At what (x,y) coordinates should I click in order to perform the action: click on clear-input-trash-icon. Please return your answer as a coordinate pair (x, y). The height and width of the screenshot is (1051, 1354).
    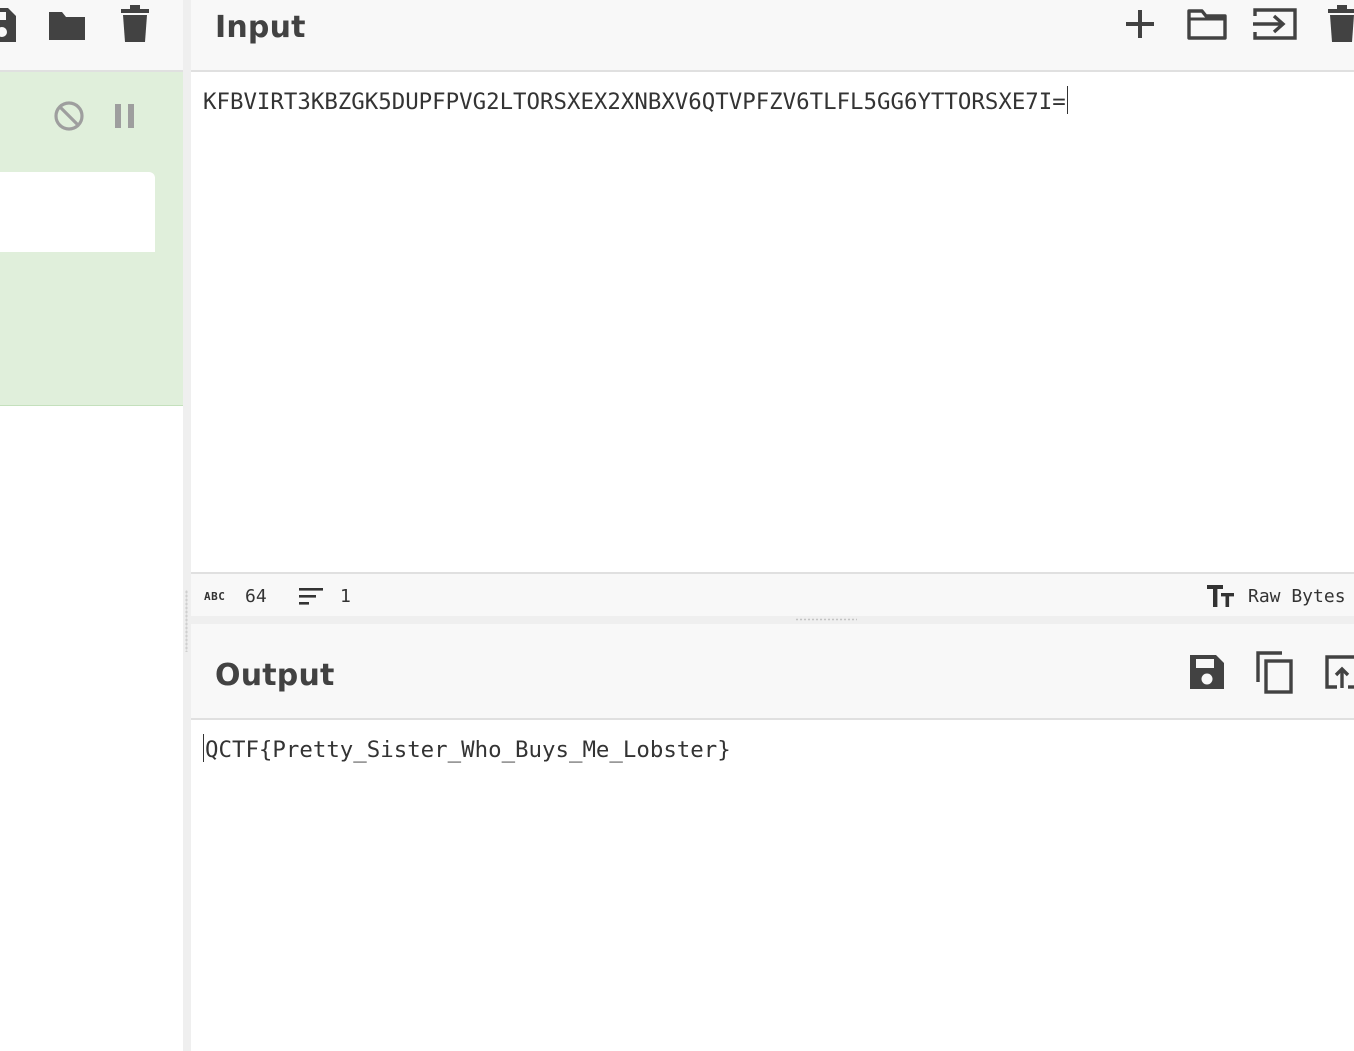
    Looking at the image, I should click on (1341, 24).